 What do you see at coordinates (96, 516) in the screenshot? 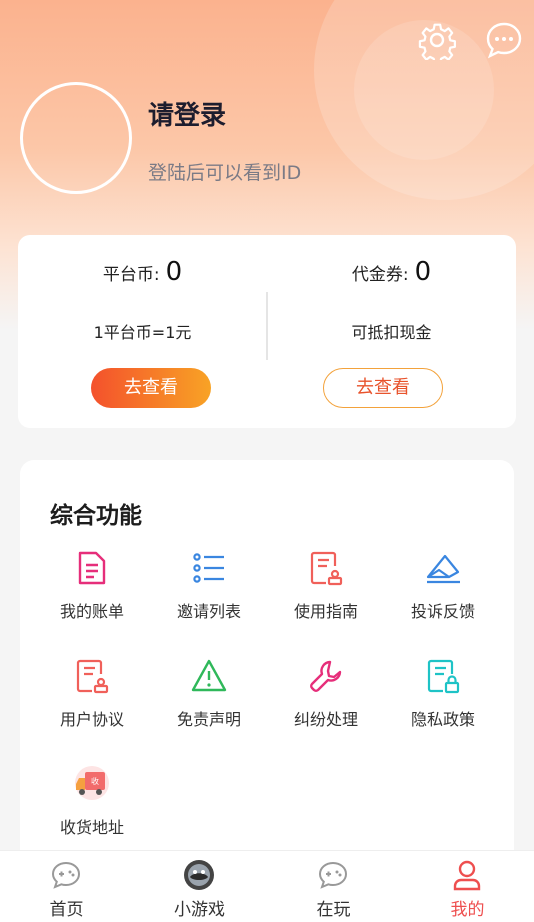
I see `features-title: 综合功能` at bounding box center [96, 516].